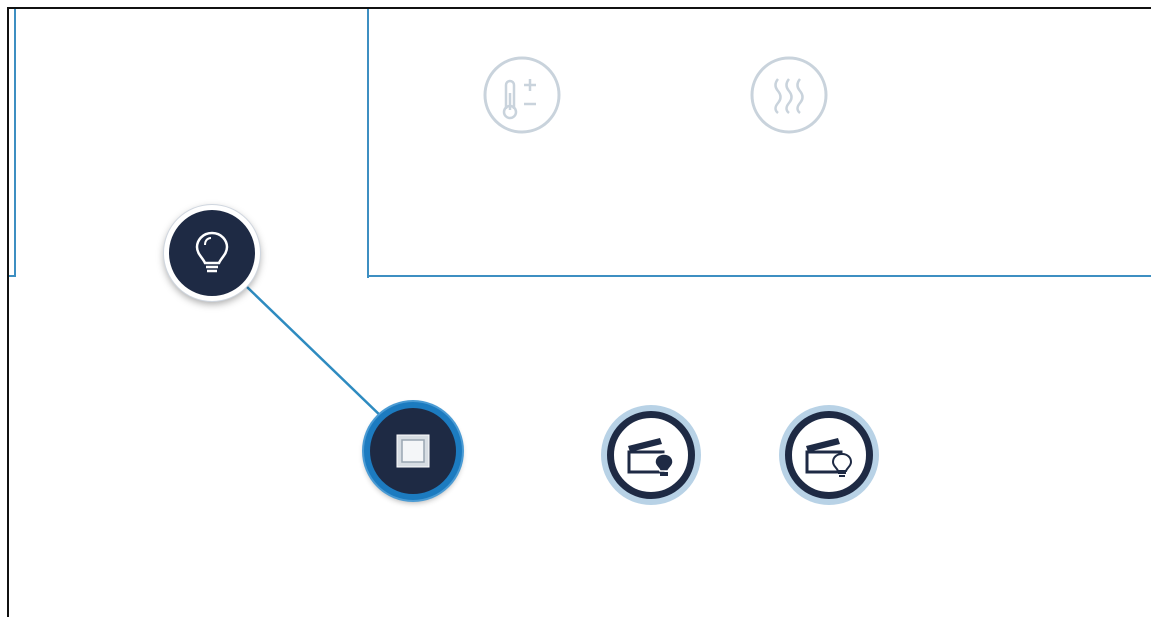 The height and width of the screenshot is (617, 1151). Describe the element at coordinates (759, 276) in the screenshot. I see `room-wall-right-bottom` at that location.